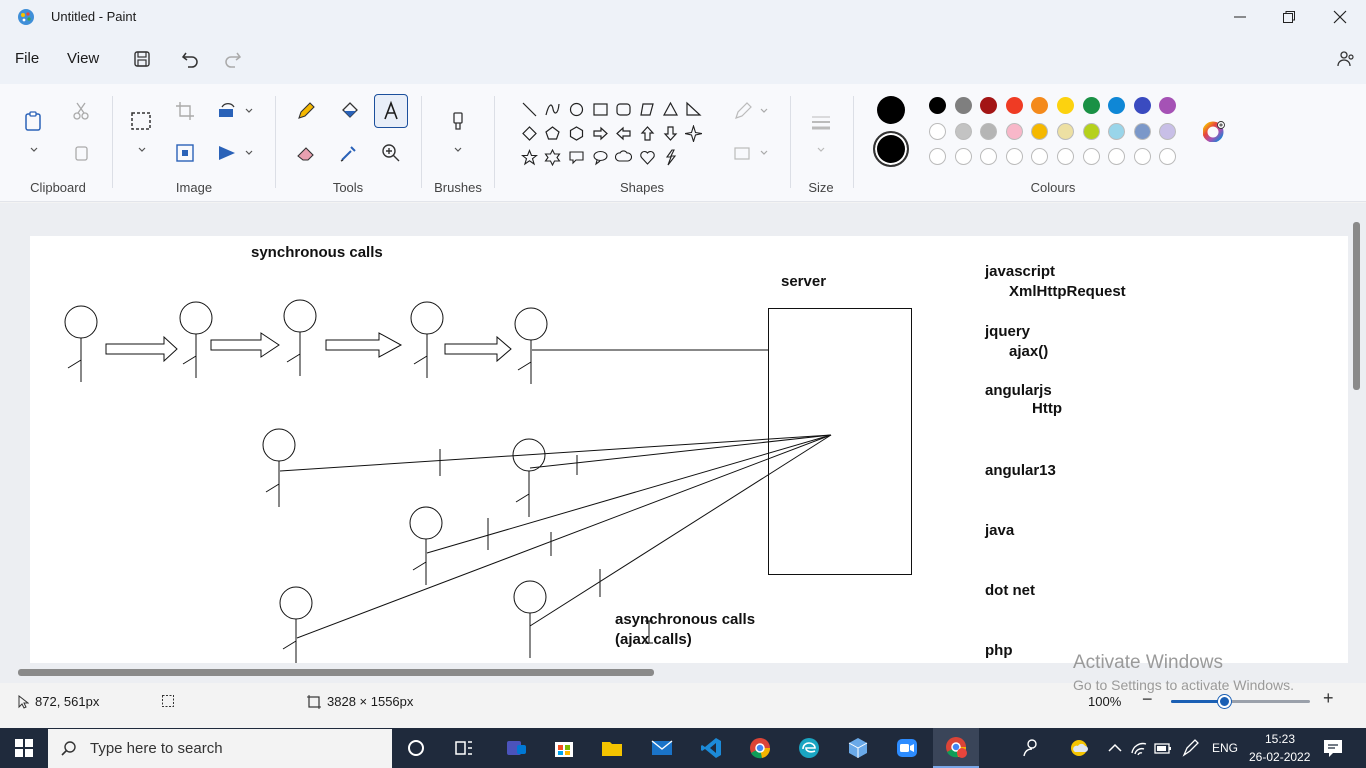  I want to click on taskbar-search: Type here to search, so click(220, 748).